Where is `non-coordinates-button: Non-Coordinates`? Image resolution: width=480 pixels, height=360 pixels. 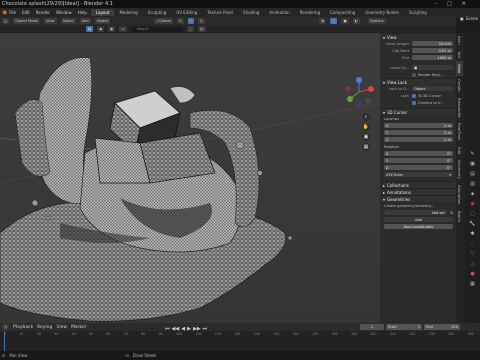
non-coordinates-button: Non-Coordinates is located at coordinates (418, 226).